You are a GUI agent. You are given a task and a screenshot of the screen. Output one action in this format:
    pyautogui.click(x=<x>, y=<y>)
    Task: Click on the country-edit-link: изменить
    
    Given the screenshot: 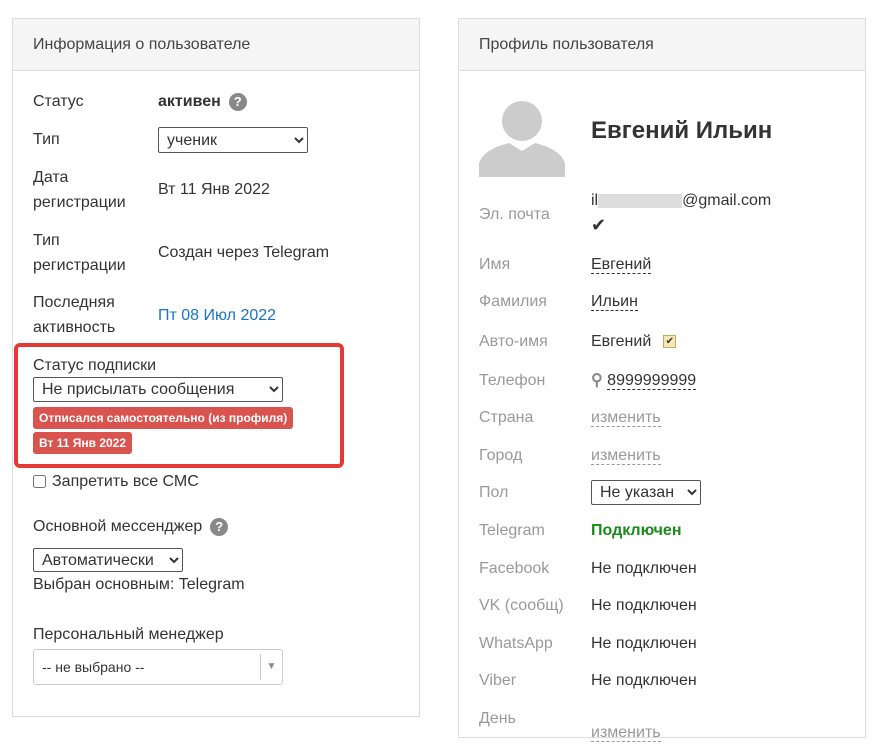 What is the action you would take?
    pyautogui.click(x=626, y=418)
    